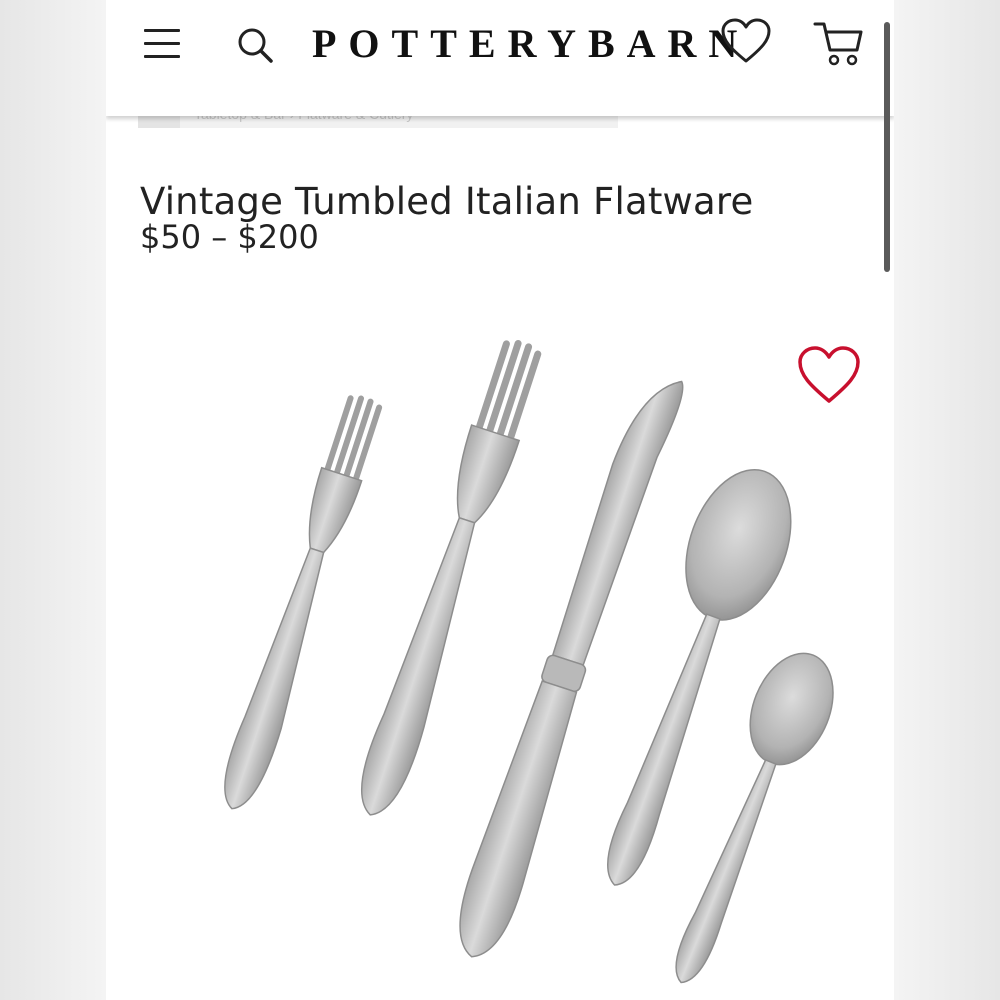 Image resolution: width=1000 pixels, height=1000 pixels. What do you see at coordinates (838, 43) in the screenshot?
I see `cart-icon` at bounding box center [838, 43].